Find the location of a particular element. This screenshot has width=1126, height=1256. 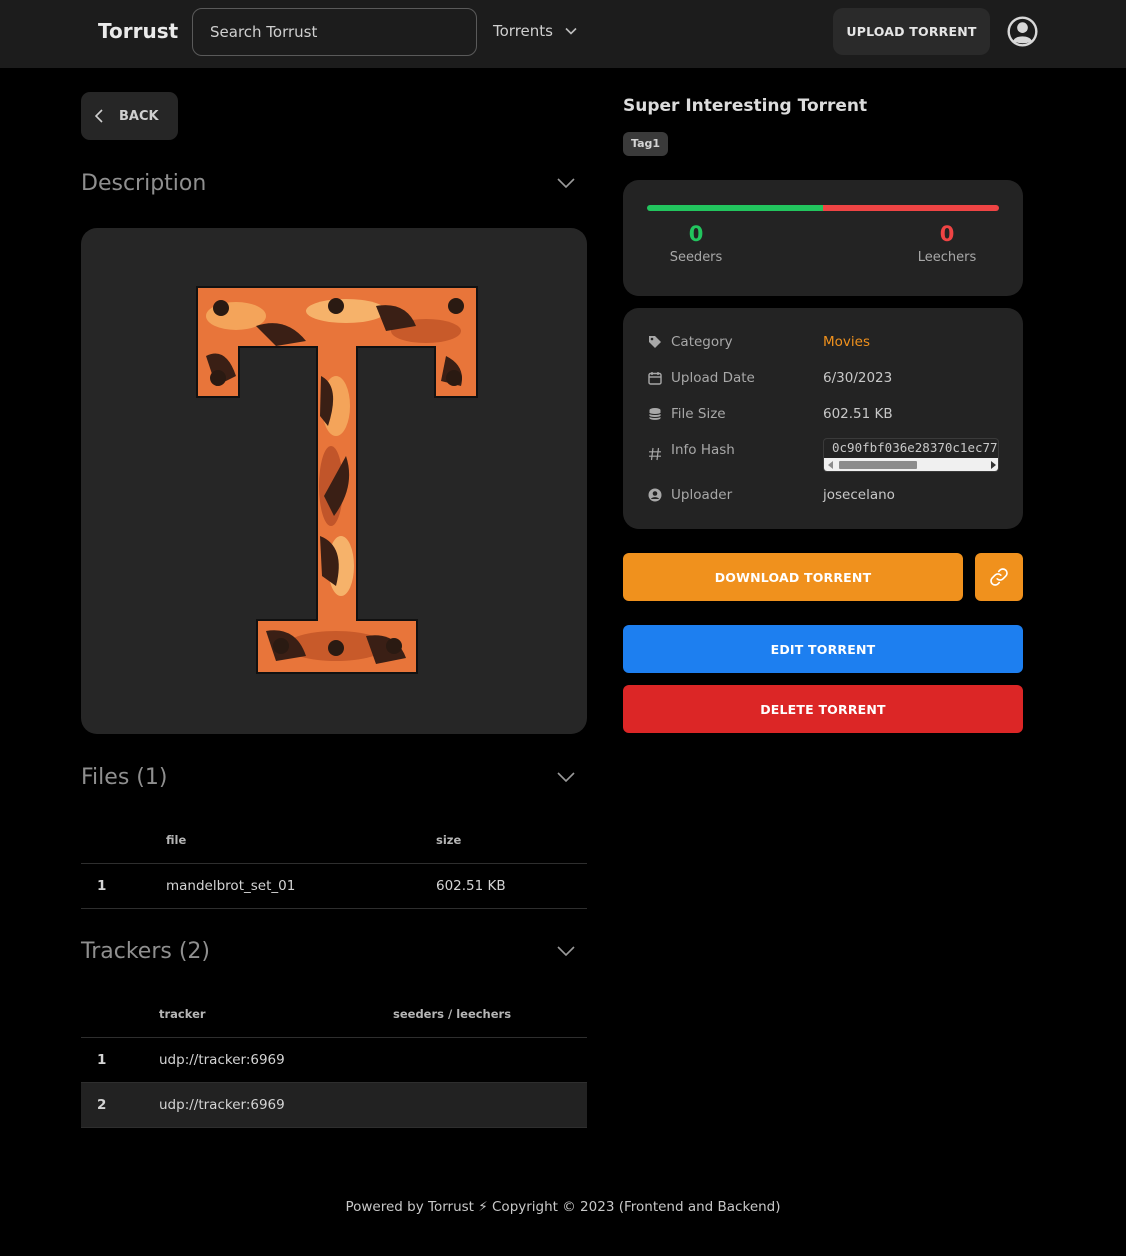

seeders-label: Seeders is located at coordinates (696, 257).